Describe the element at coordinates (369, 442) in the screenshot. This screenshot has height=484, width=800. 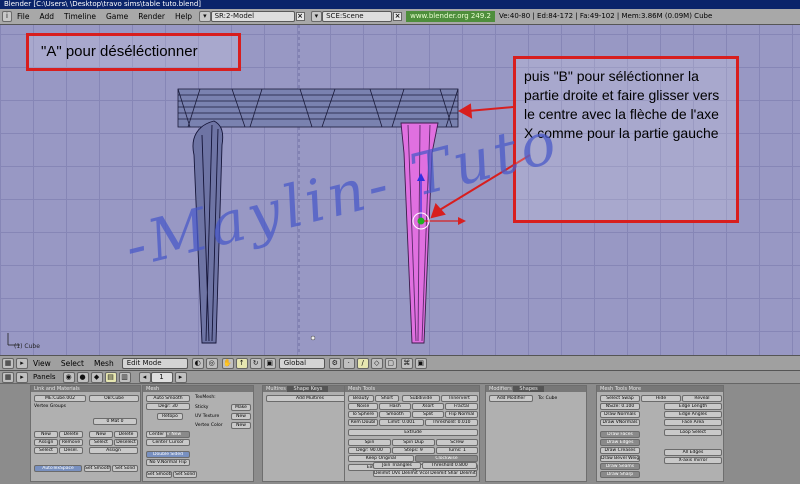
I see `spin-button: Spin` at that location.